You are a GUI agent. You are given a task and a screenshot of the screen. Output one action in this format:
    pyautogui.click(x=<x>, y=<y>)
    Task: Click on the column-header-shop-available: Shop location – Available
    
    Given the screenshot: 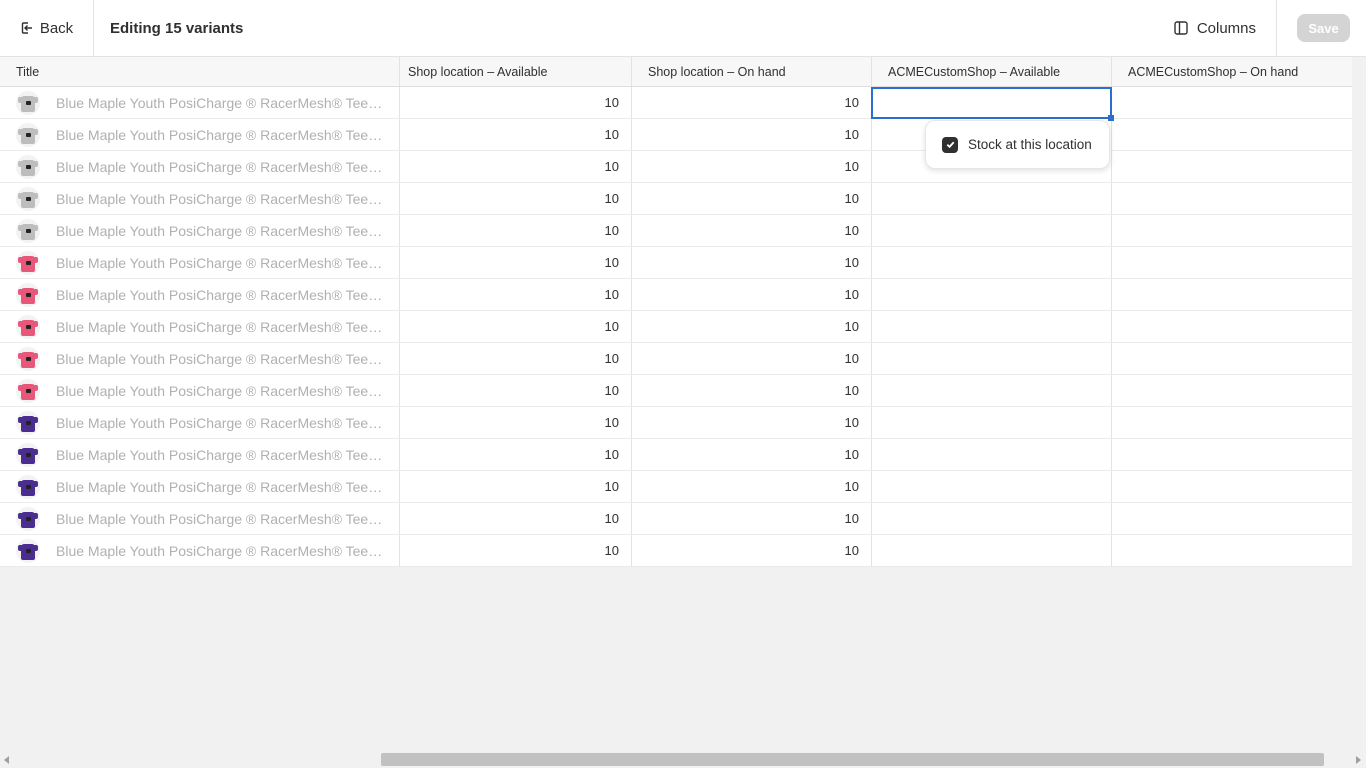 What is the action you would take?
    pyautogui.click(x=516, y=71)
    